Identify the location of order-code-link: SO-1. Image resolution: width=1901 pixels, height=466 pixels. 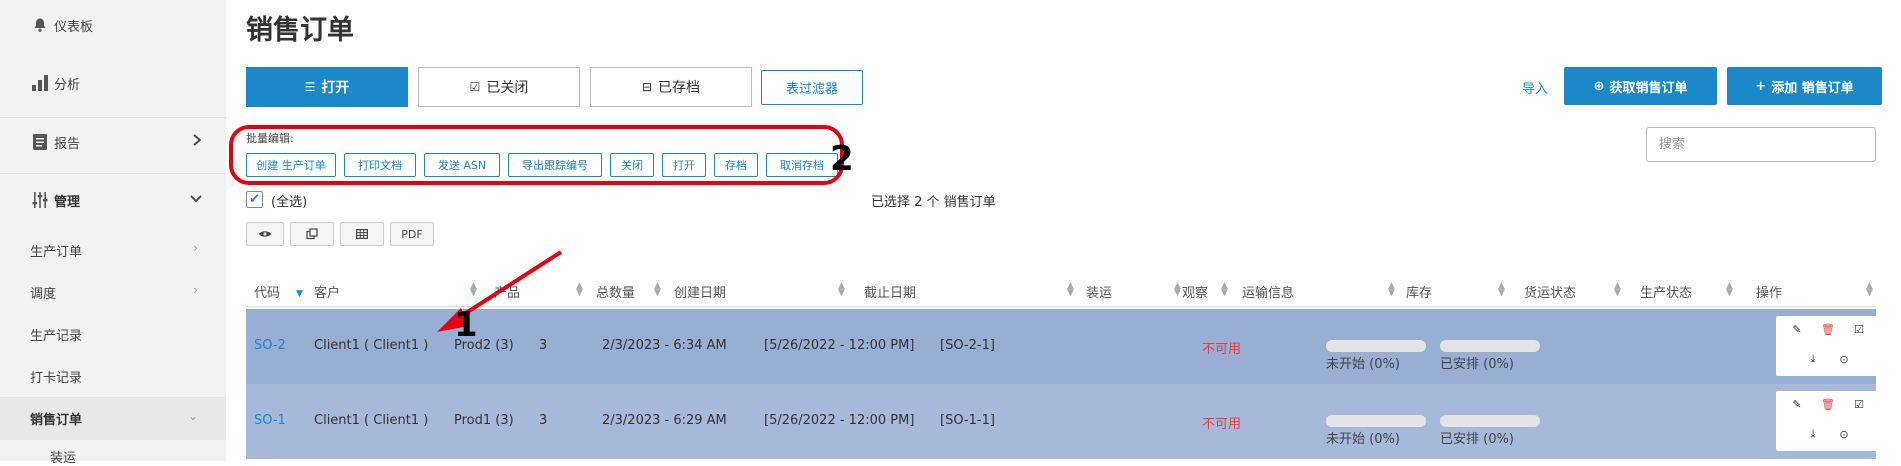
(270, 420).